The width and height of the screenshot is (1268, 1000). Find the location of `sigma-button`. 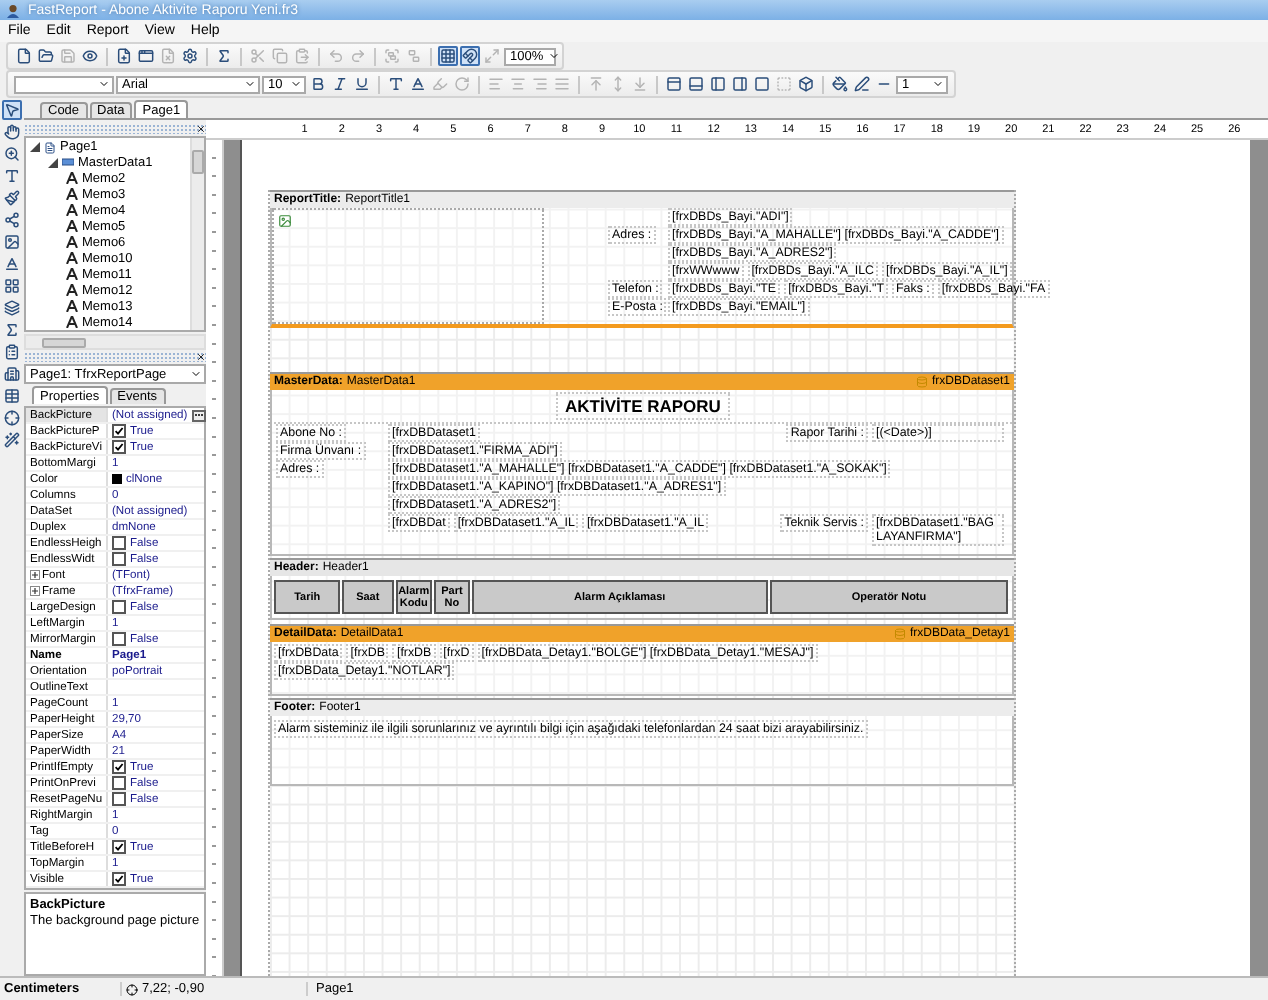

sigma-button is located at coordinates (224, 56).